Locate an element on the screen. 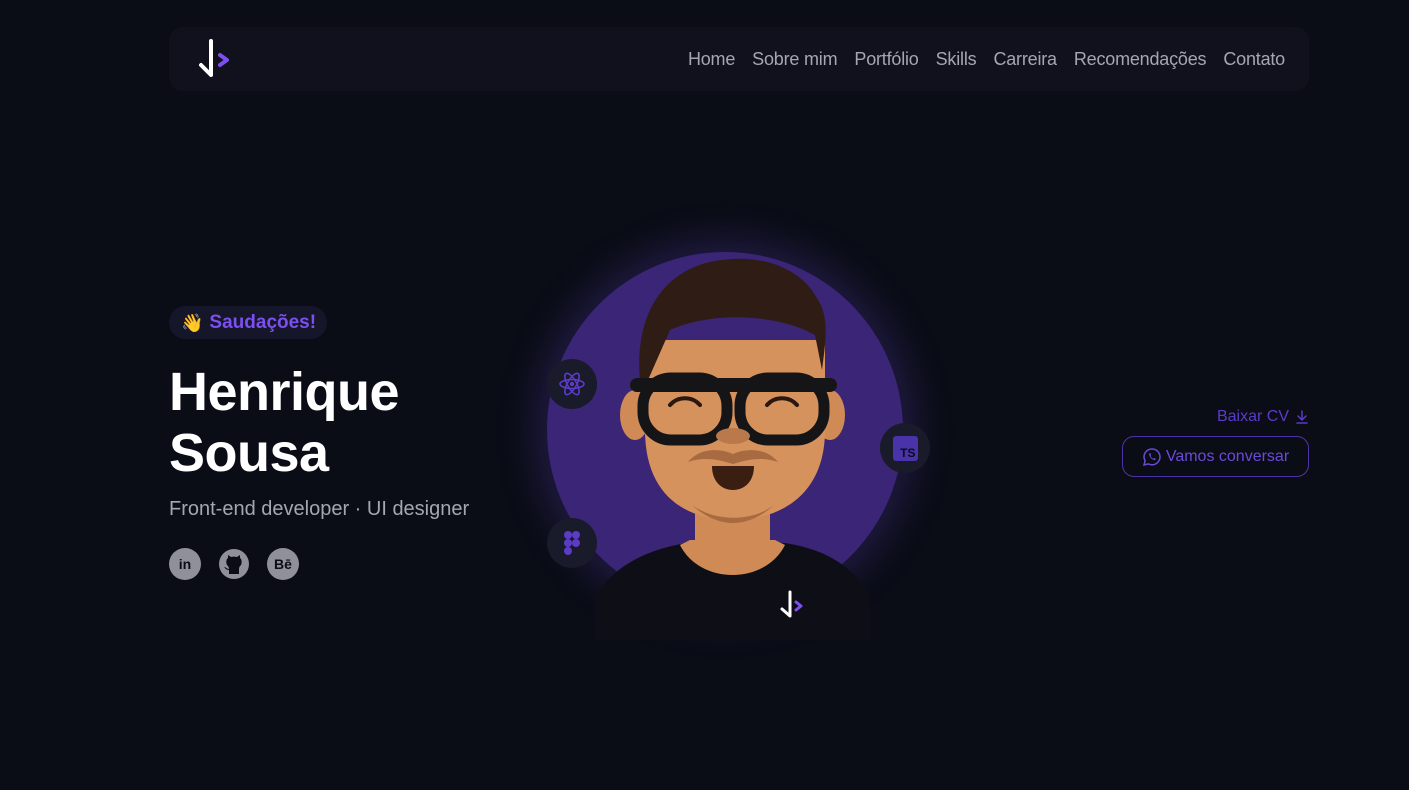  figma-icon is located at coordinates (572, 543).